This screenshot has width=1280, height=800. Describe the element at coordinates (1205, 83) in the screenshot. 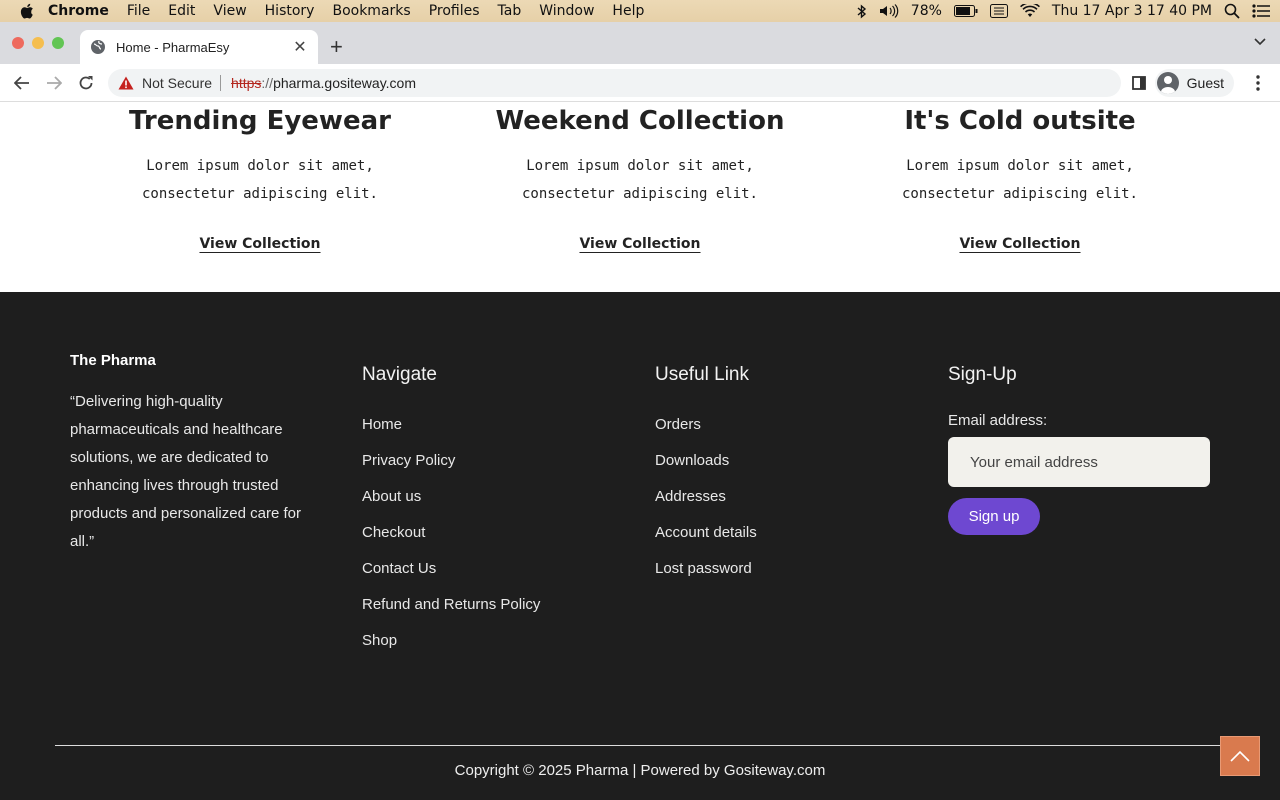

I see `profile-label: Guest` at that location.